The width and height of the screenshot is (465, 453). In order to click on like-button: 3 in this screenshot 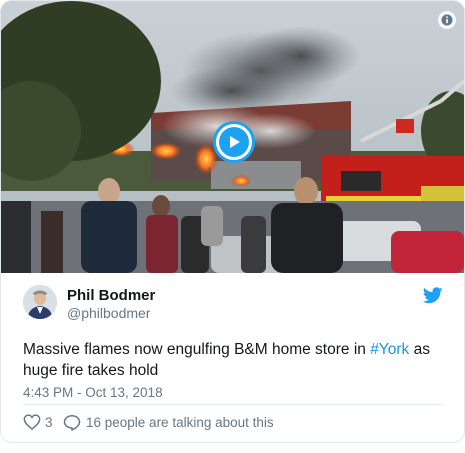, I will do `click(38, 422)`.